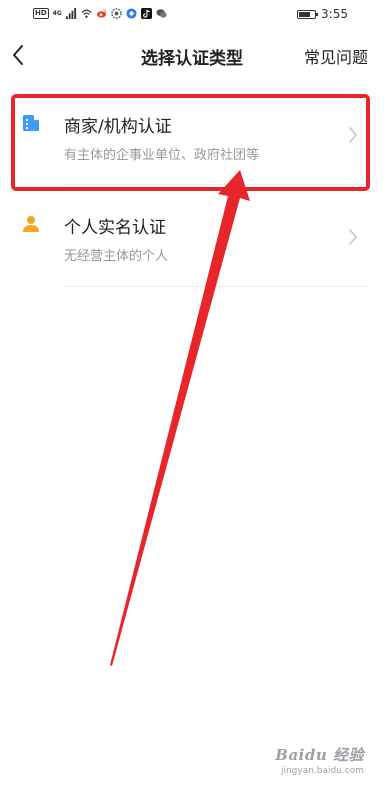 The height and width of the screenshot is (800, 384). I want to click on tiktok-icon, so click(146, 13).